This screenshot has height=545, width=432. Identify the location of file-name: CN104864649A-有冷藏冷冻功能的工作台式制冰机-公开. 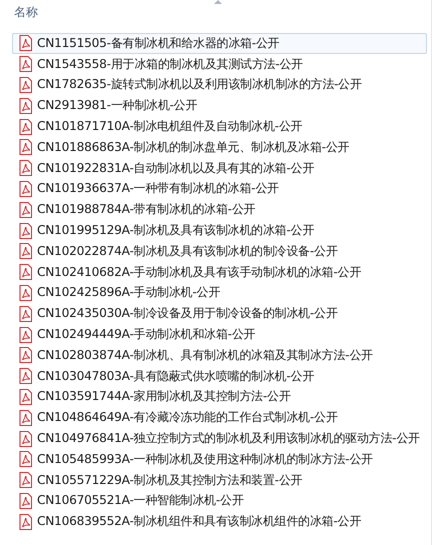
(187, 418).